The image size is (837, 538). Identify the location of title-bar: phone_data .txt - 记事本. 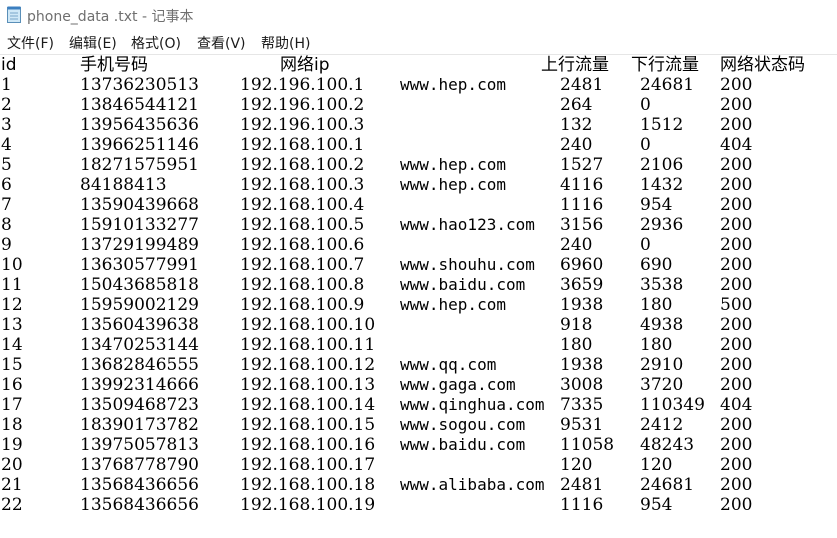
(418, 15).